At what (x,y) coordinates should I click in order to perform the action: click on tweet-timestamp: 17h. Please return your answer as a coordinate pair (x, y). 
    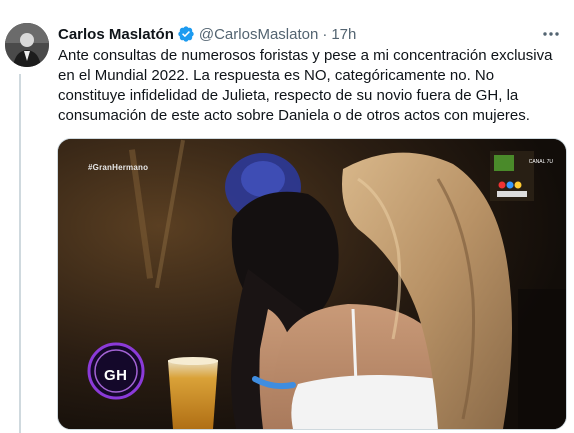
    Looking at the image, I should click on (343, 34).